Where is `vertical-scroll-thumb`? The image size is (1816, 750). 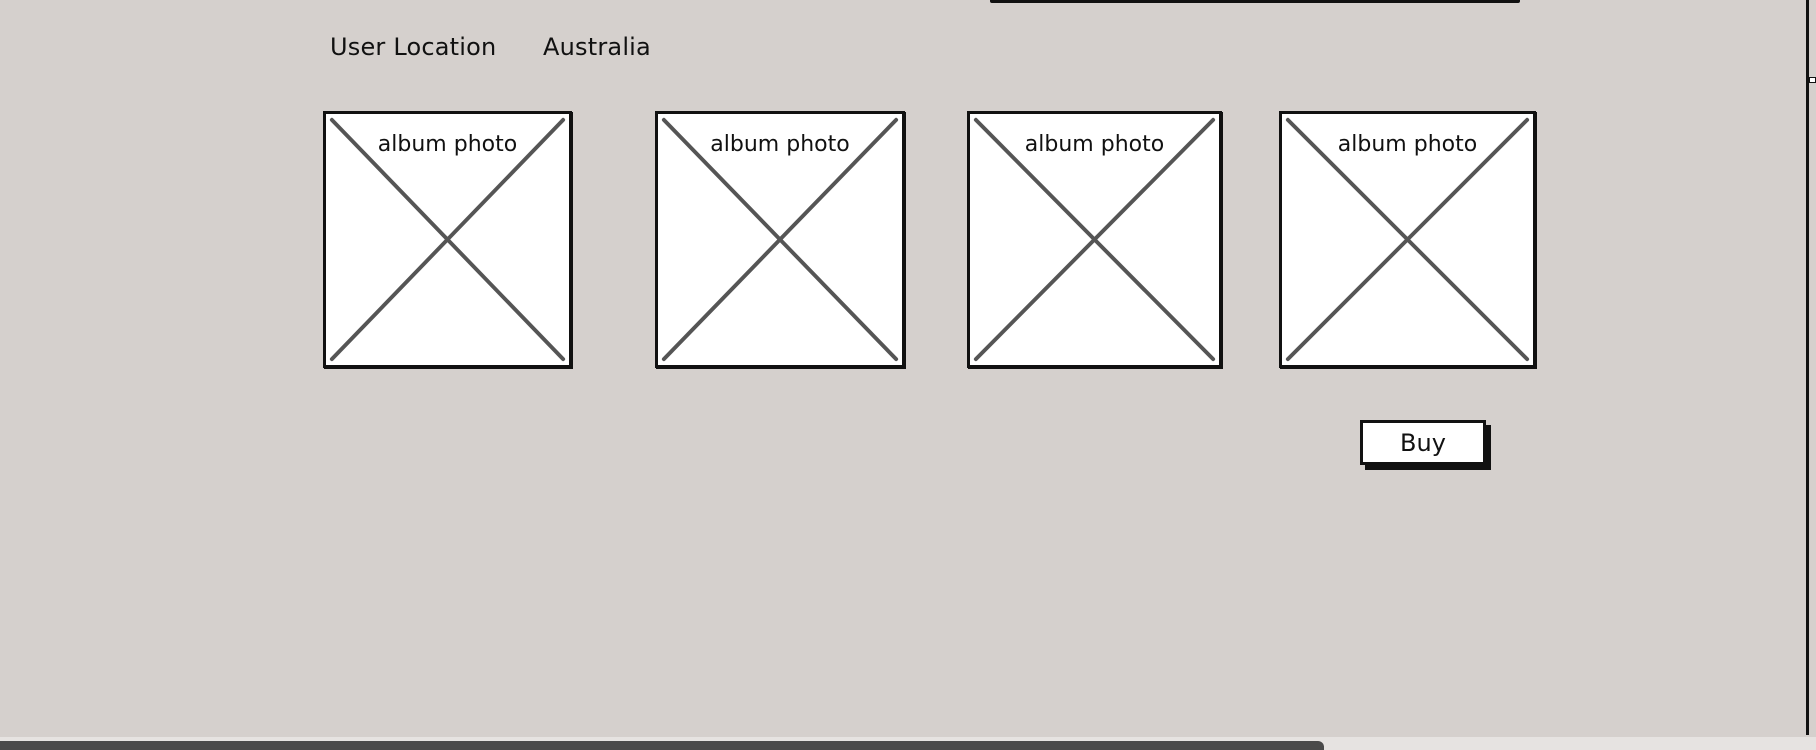 vertical-scroll-thumb is located at coordinates (1812, 80).